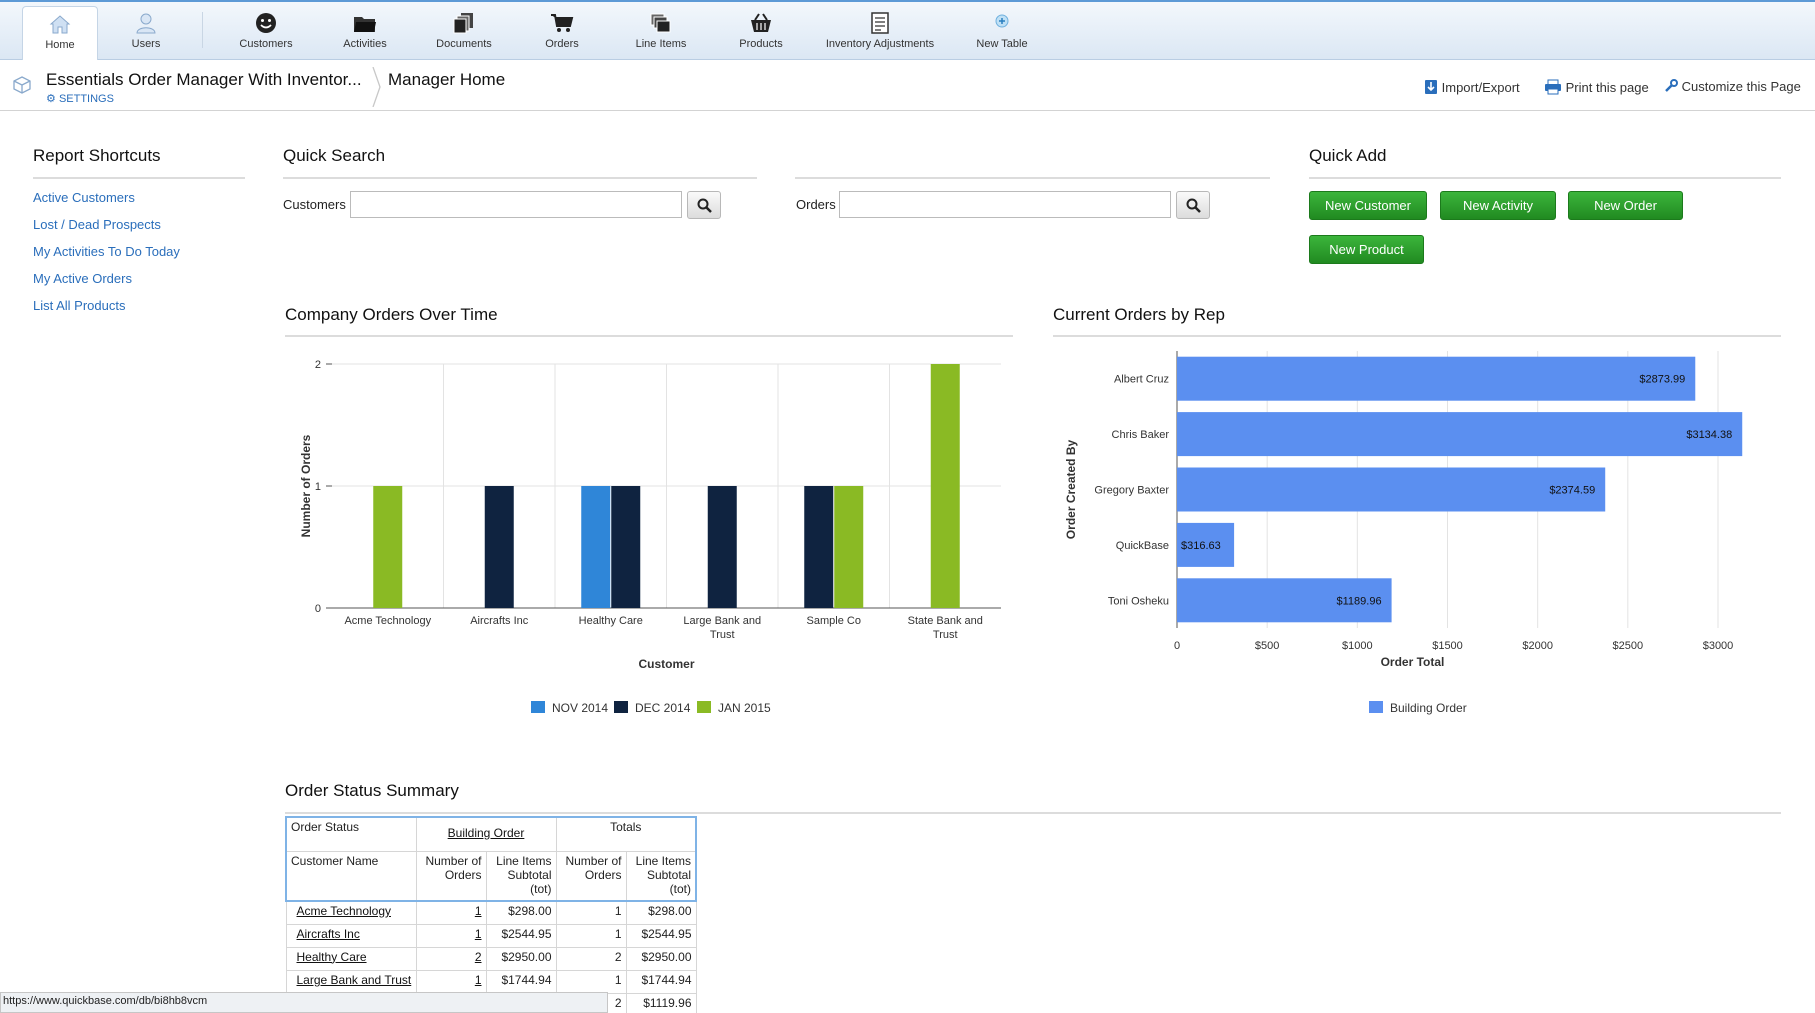 The width and height of the screenshot is (1815, 1013). What do you see at coordinates (816, 204) in the screenshot?
I see `orders-search-label: Orders` at bounding box center [816, 204].